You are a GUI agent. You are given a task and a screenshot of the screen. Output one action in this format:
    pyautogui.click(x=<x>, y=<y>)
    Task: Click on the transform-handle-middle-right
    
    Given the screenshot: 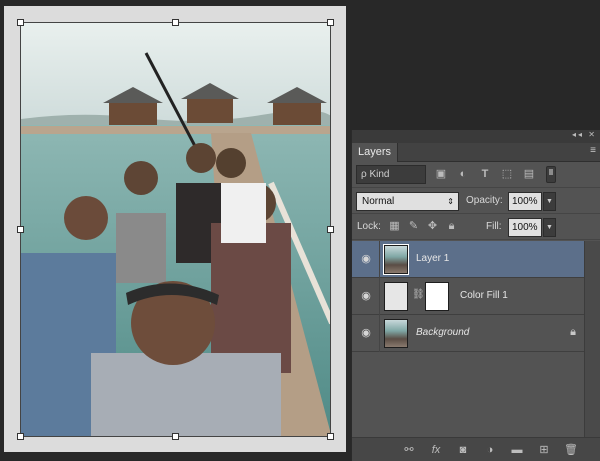 What is the action you would take?
    pyautogui.click(x=330, y=229)
    